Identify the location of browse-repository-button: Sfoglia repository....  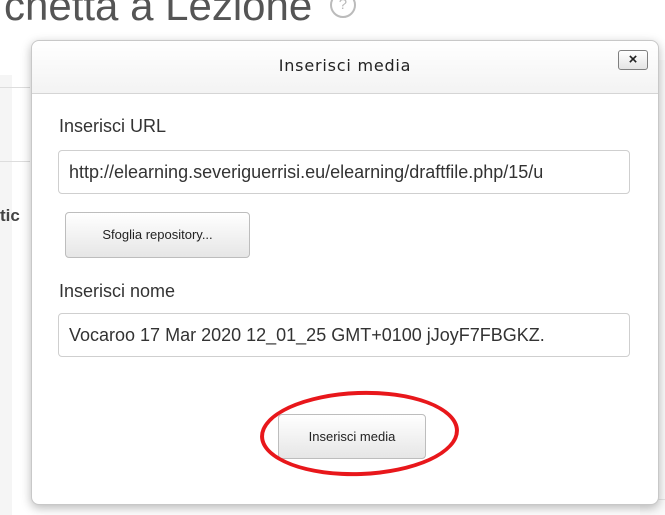
(157, 235).